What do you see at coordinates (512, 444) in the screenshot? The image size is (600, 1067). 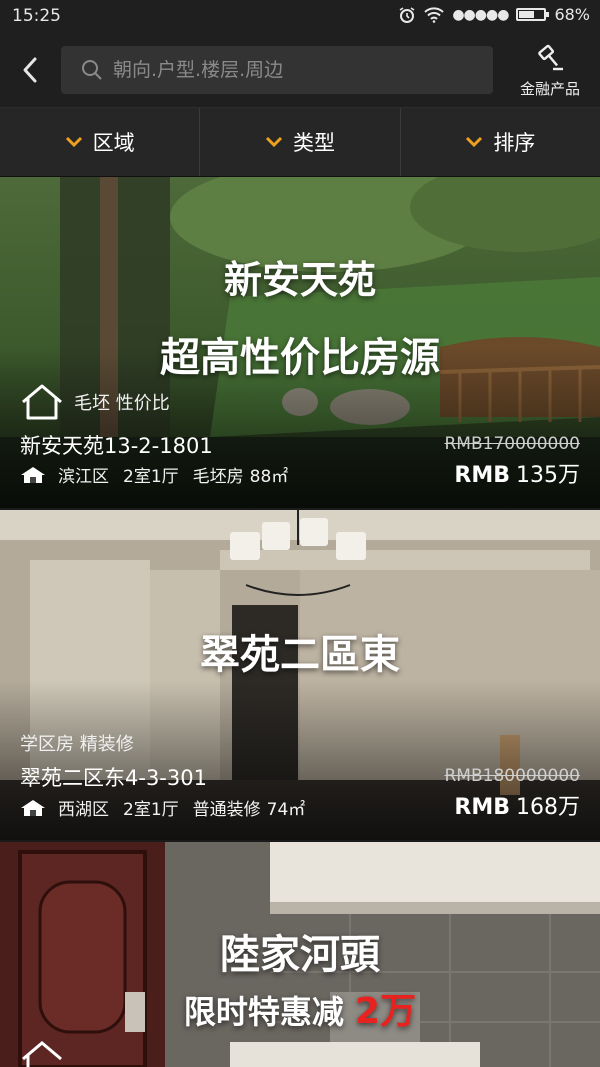 I see `original-price: RMB170000000` at bounding box center [512, 444].